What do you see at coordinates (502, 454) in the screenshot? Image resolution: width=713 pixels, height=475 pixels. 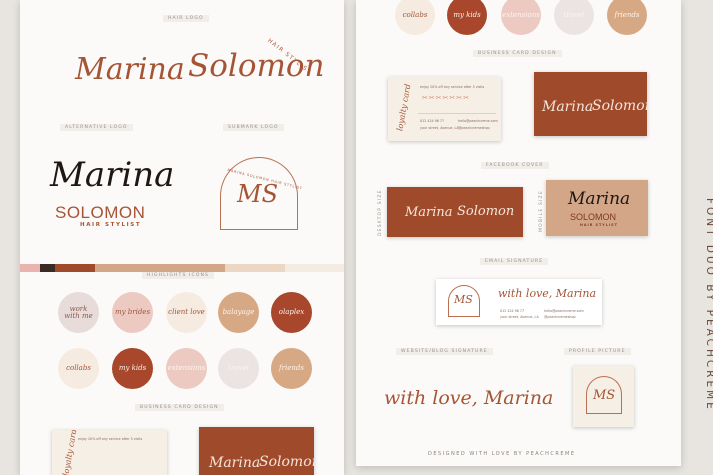 I see `footer-credit: DESIGNED WITH LOVE BY PEACHCREME` at bounding box center [502, 454].